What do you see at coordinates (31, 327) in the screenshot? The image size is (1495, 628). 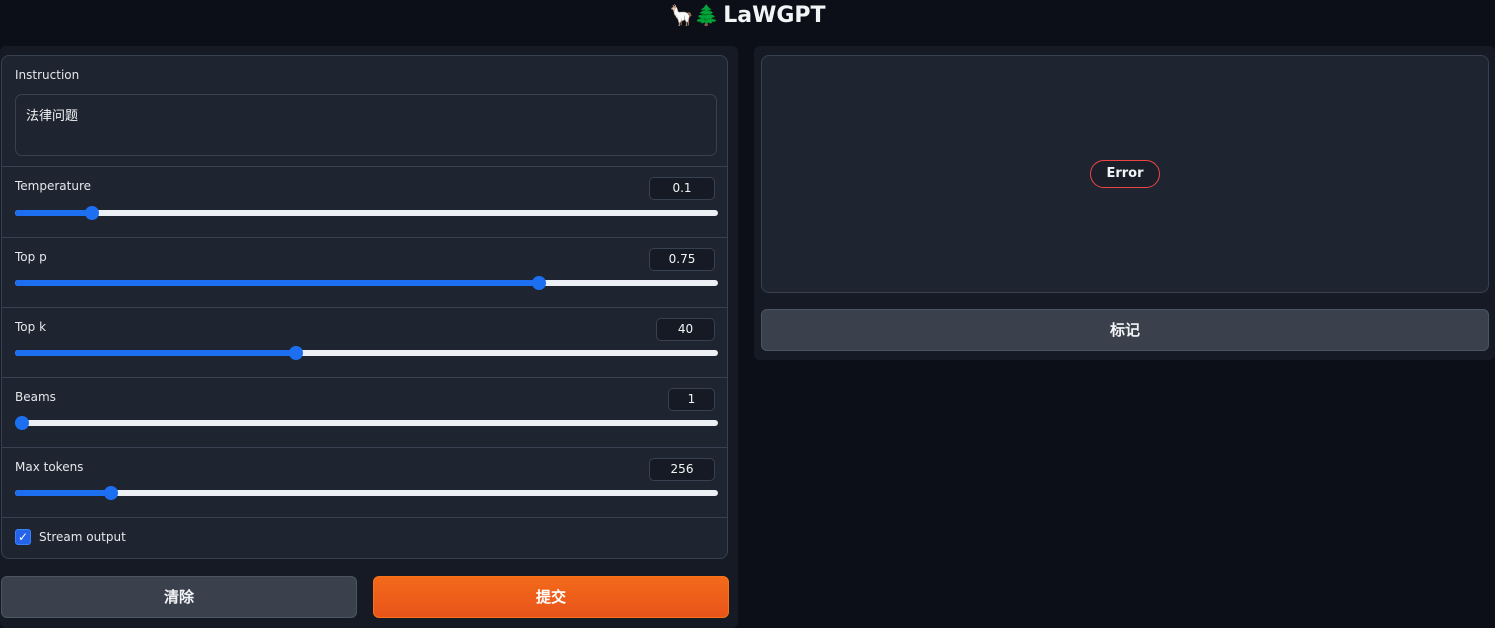 I see `top-k-label: Top k` at bounding box center [31, 327].